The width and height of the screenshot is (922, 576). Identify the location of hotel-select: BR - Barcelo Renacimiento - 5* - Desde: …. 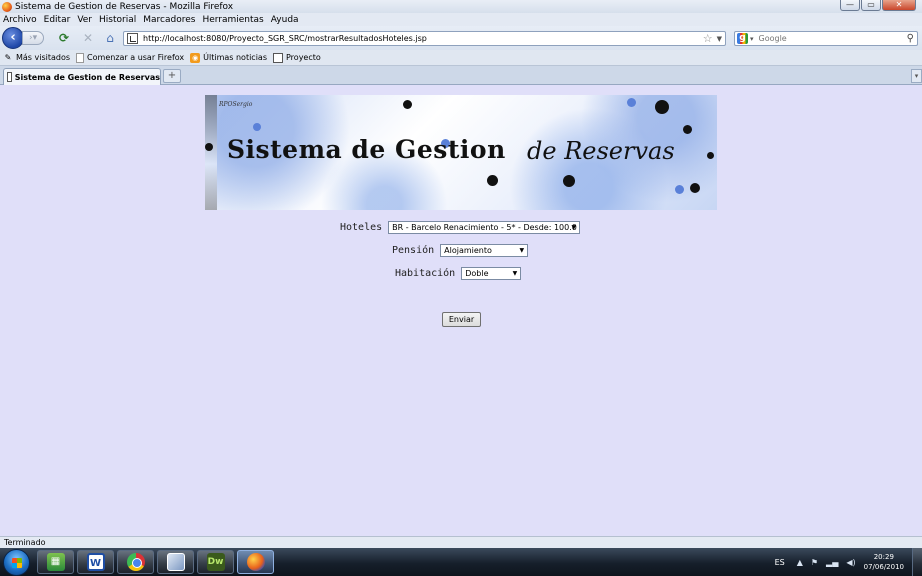
(484, 227).